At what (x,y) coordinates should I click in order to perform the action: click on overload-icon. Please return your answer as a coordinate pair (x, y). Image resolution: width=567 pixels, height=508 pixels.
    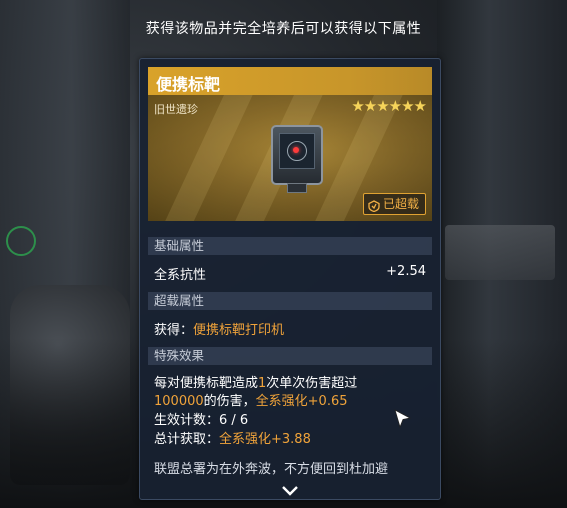
    Looking at the image, I should click on (374, 205).